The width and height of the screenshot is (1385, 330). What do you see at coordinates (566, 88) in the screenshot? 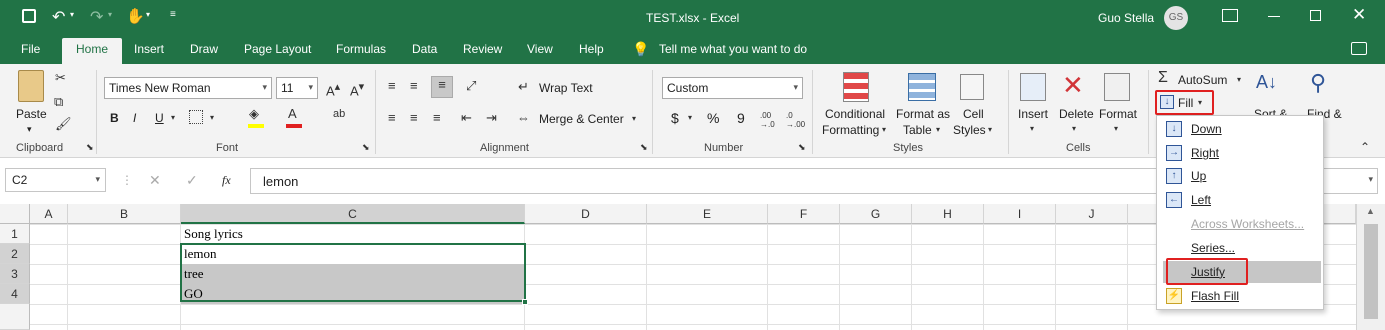
I see `wrap-text-button: Wrap Text` at bounding box center [566, 88].